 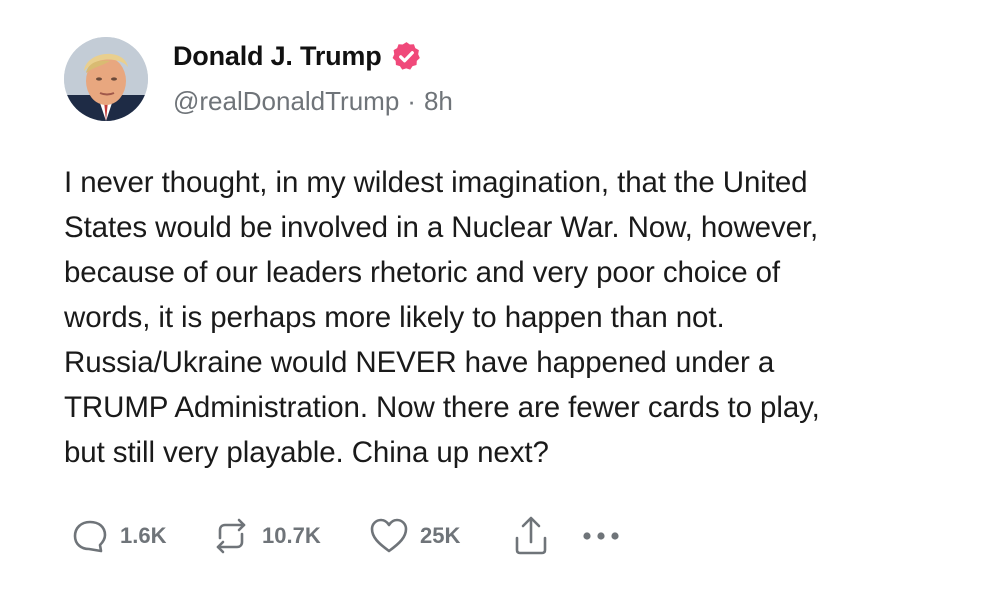 I want to click on reply-button: 1.6K, so click(x=140, y=536).